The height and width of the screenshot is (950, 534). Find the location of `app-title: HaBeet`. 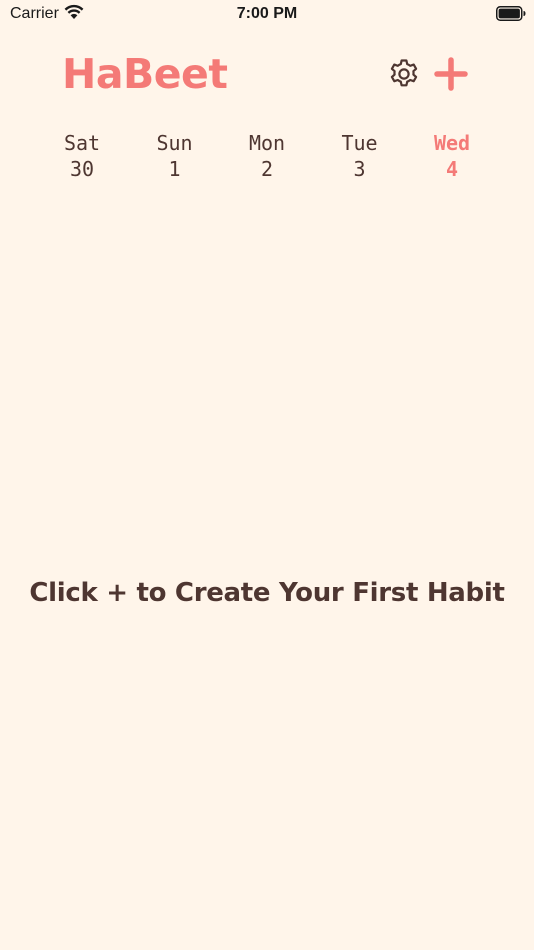

app-title: HaBeet is located at coordinates (145, 74).